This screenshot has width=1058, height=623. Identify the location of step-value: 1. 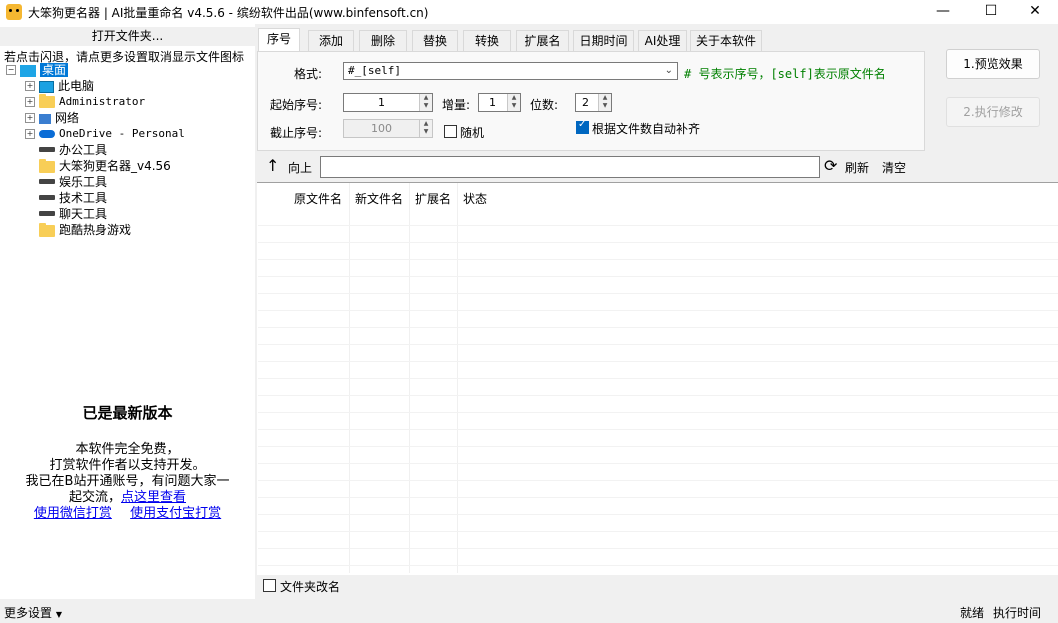
(492, 102).